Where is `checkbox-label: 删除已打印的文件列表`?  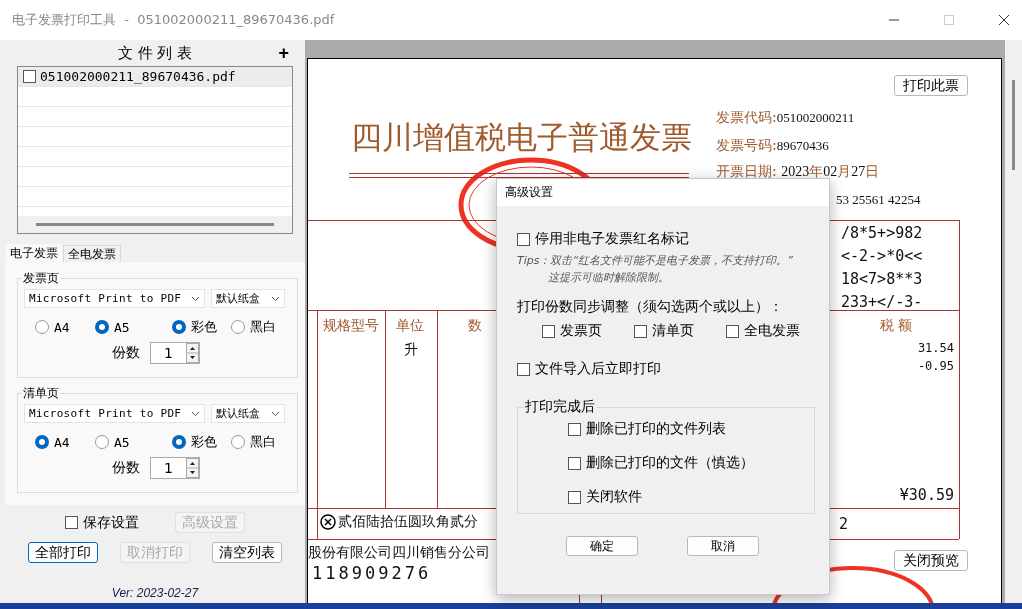
checkbox-label: 删除已打印的文件列表 is located at coordinates (656, 429).